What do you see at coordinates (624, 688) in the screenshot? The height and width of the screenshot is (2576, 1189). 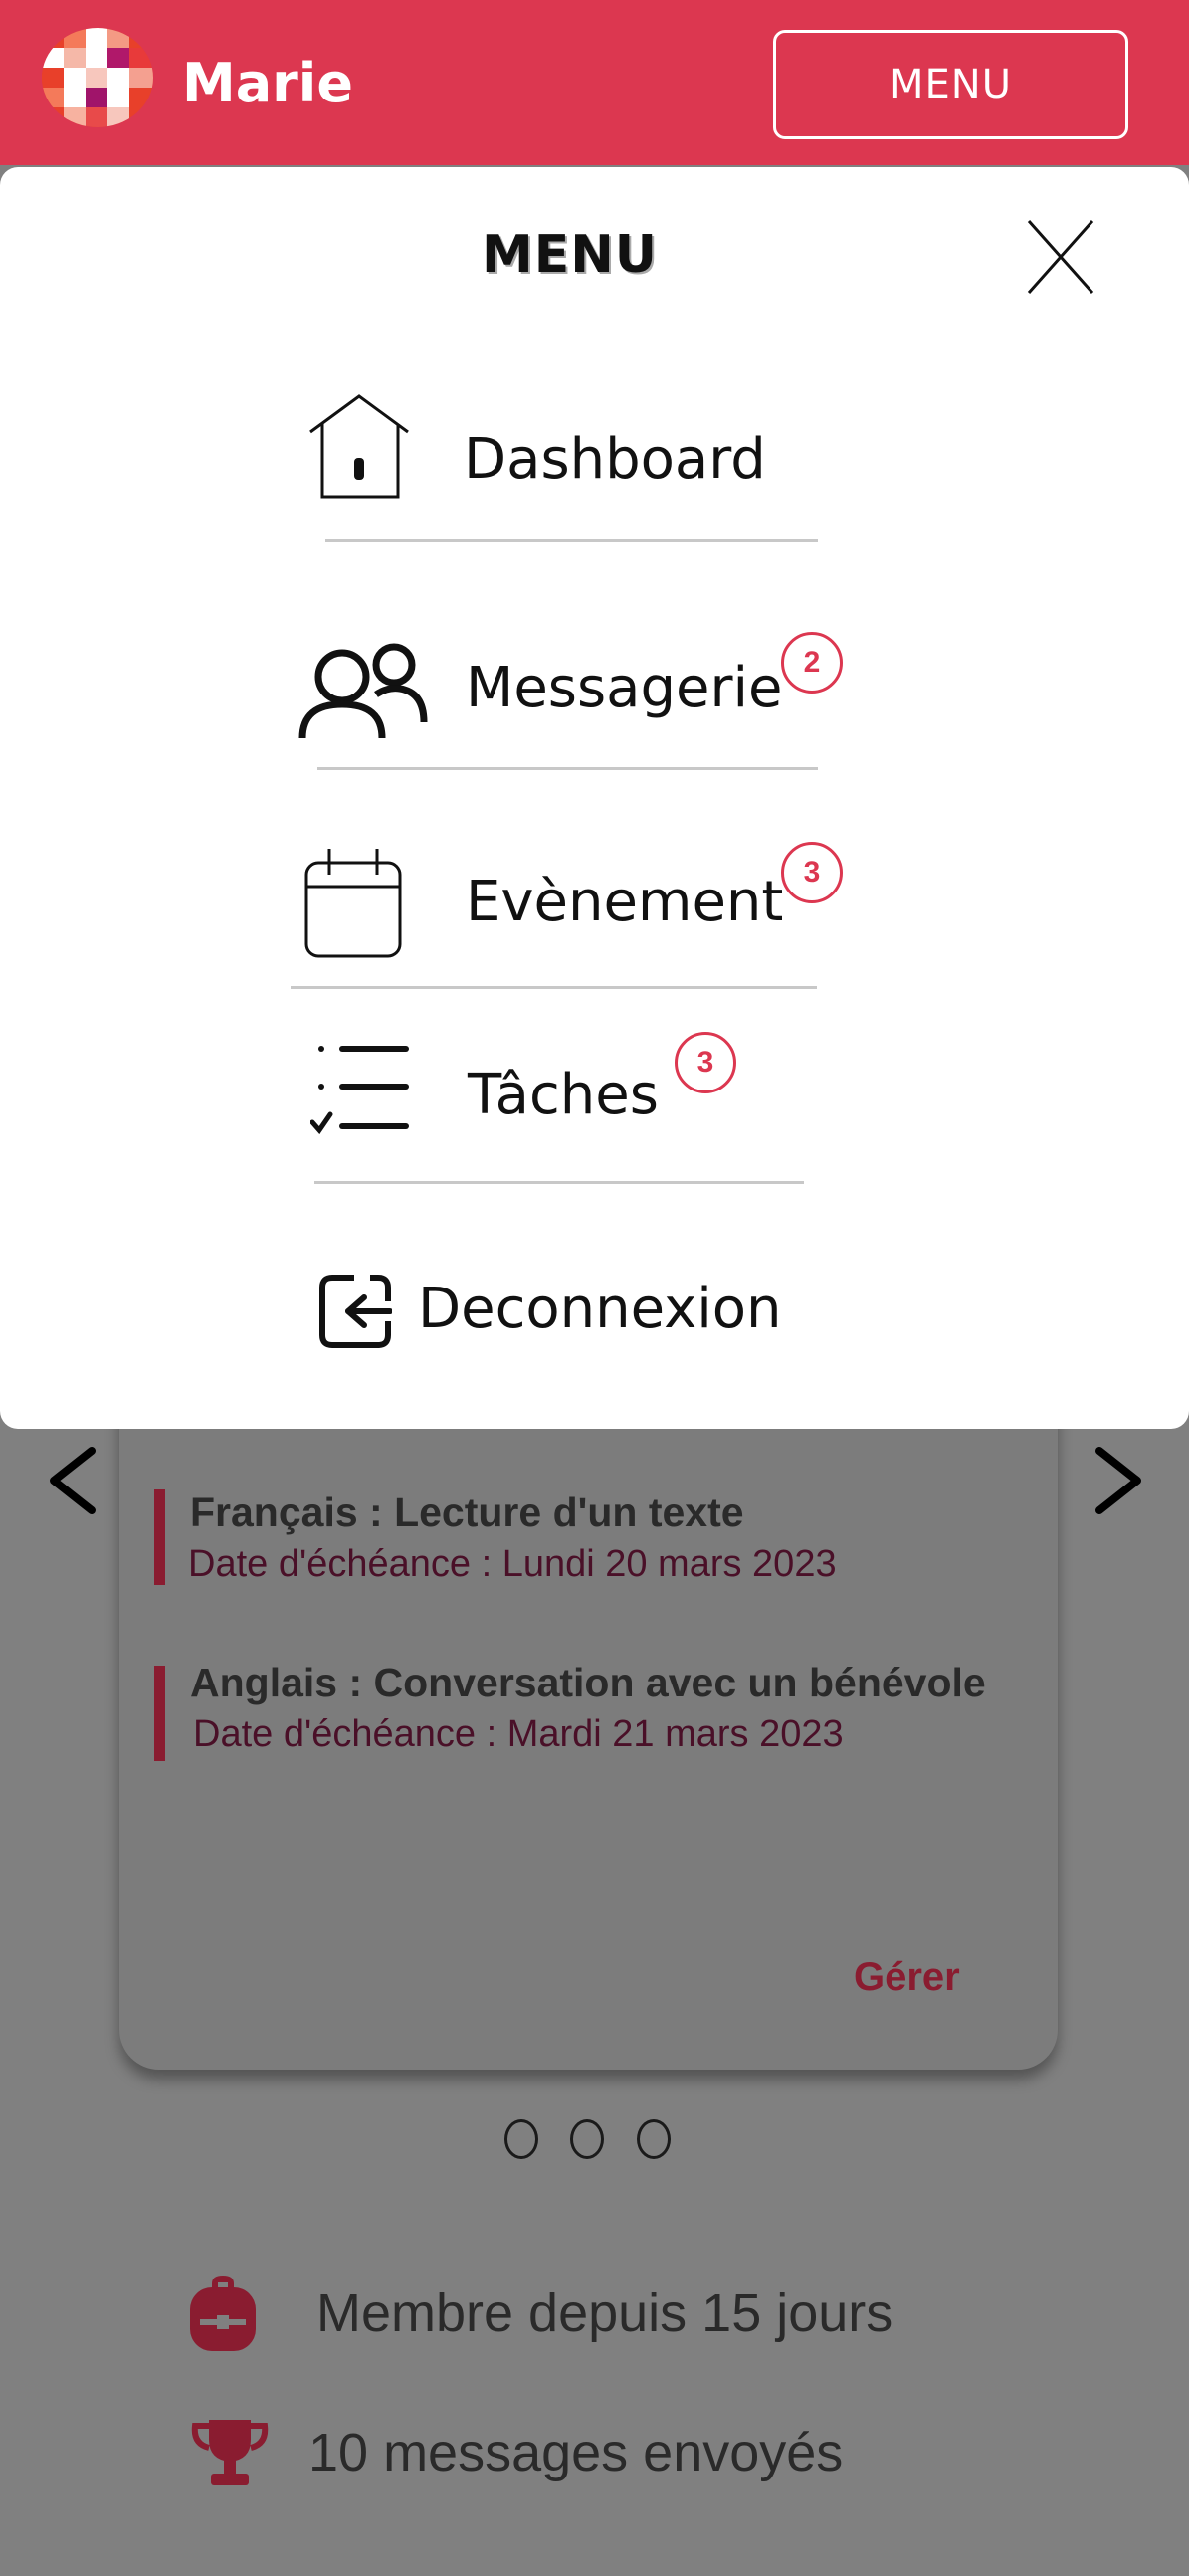 I see `menu-item-label: Messagerie` at bounding box center [624, 688].